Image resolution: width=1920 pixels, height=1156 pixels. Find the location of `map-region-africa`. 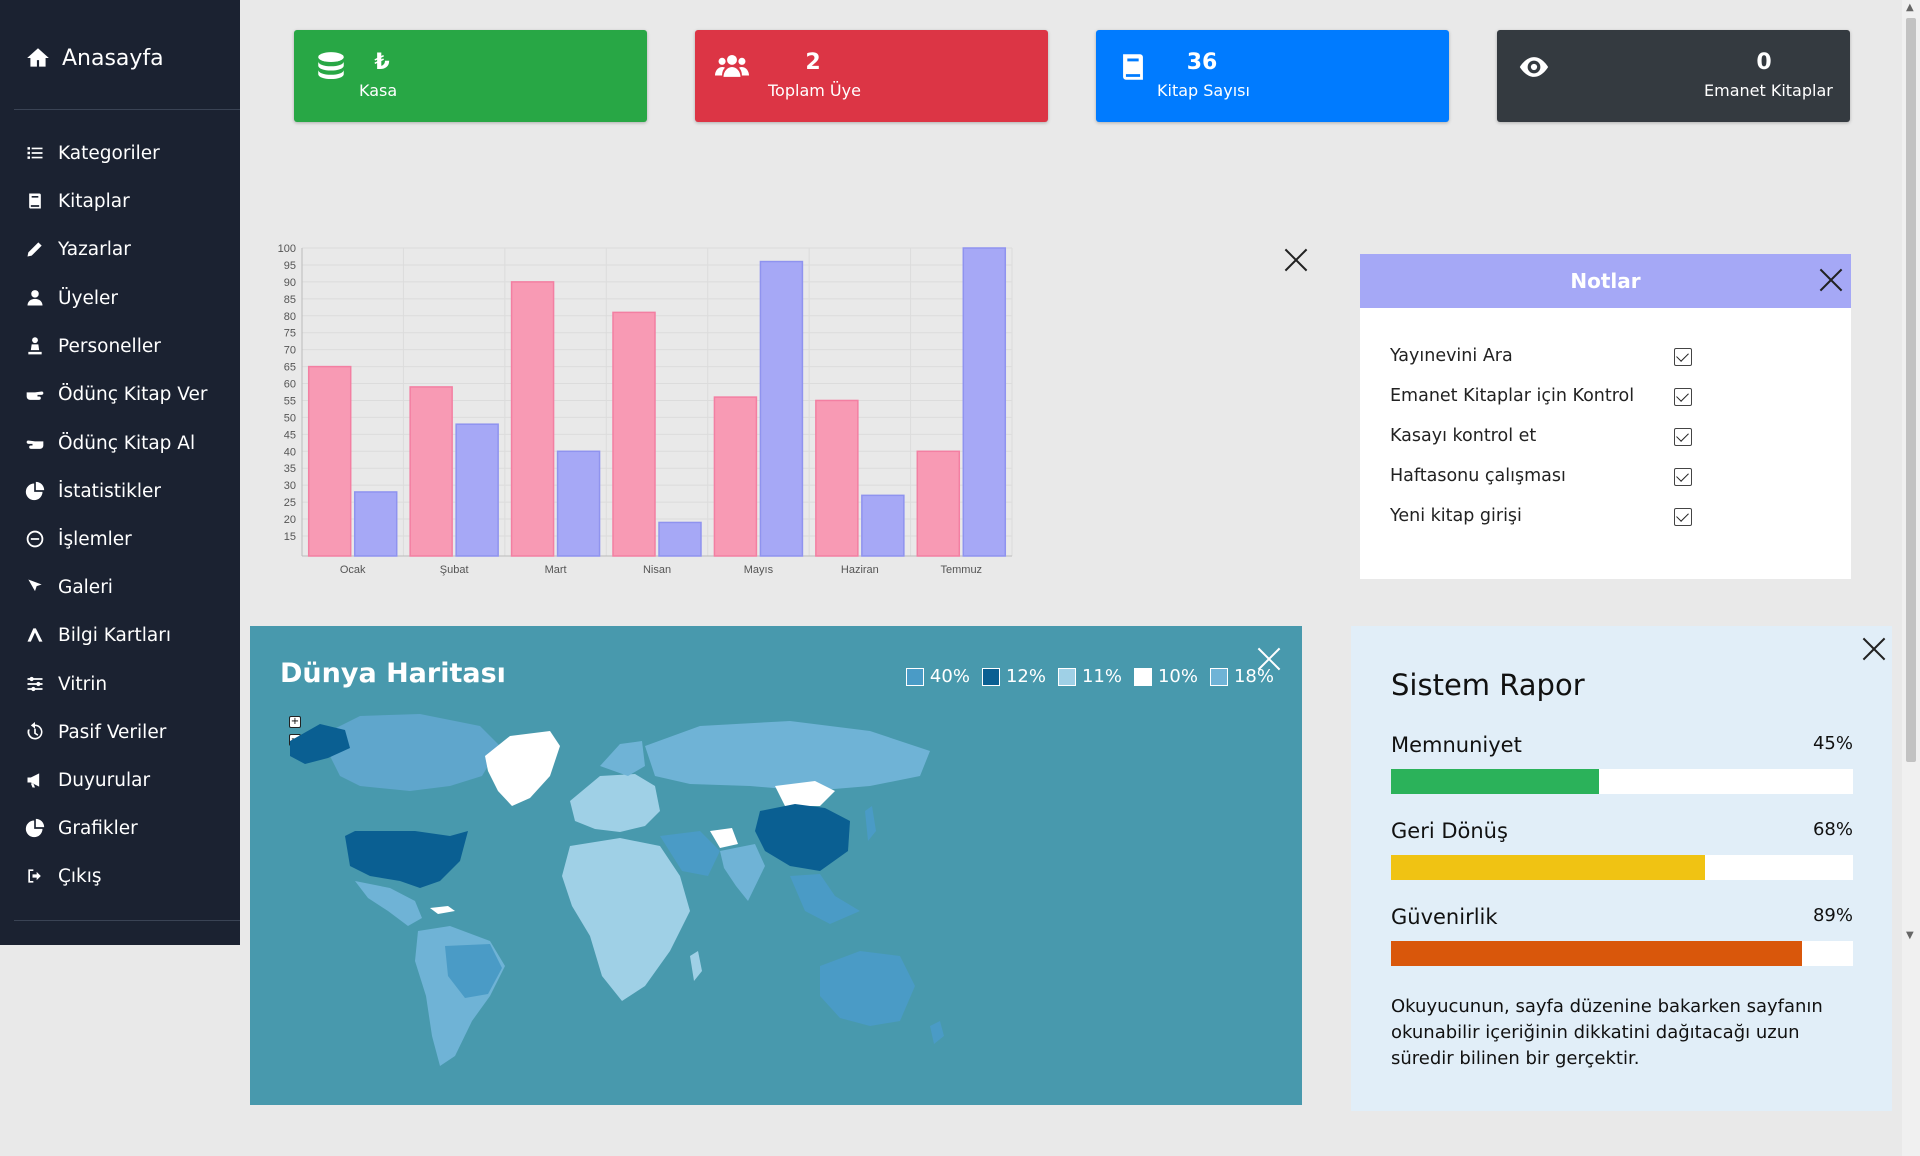

map-region-africa is located at coordinates (626, 919).